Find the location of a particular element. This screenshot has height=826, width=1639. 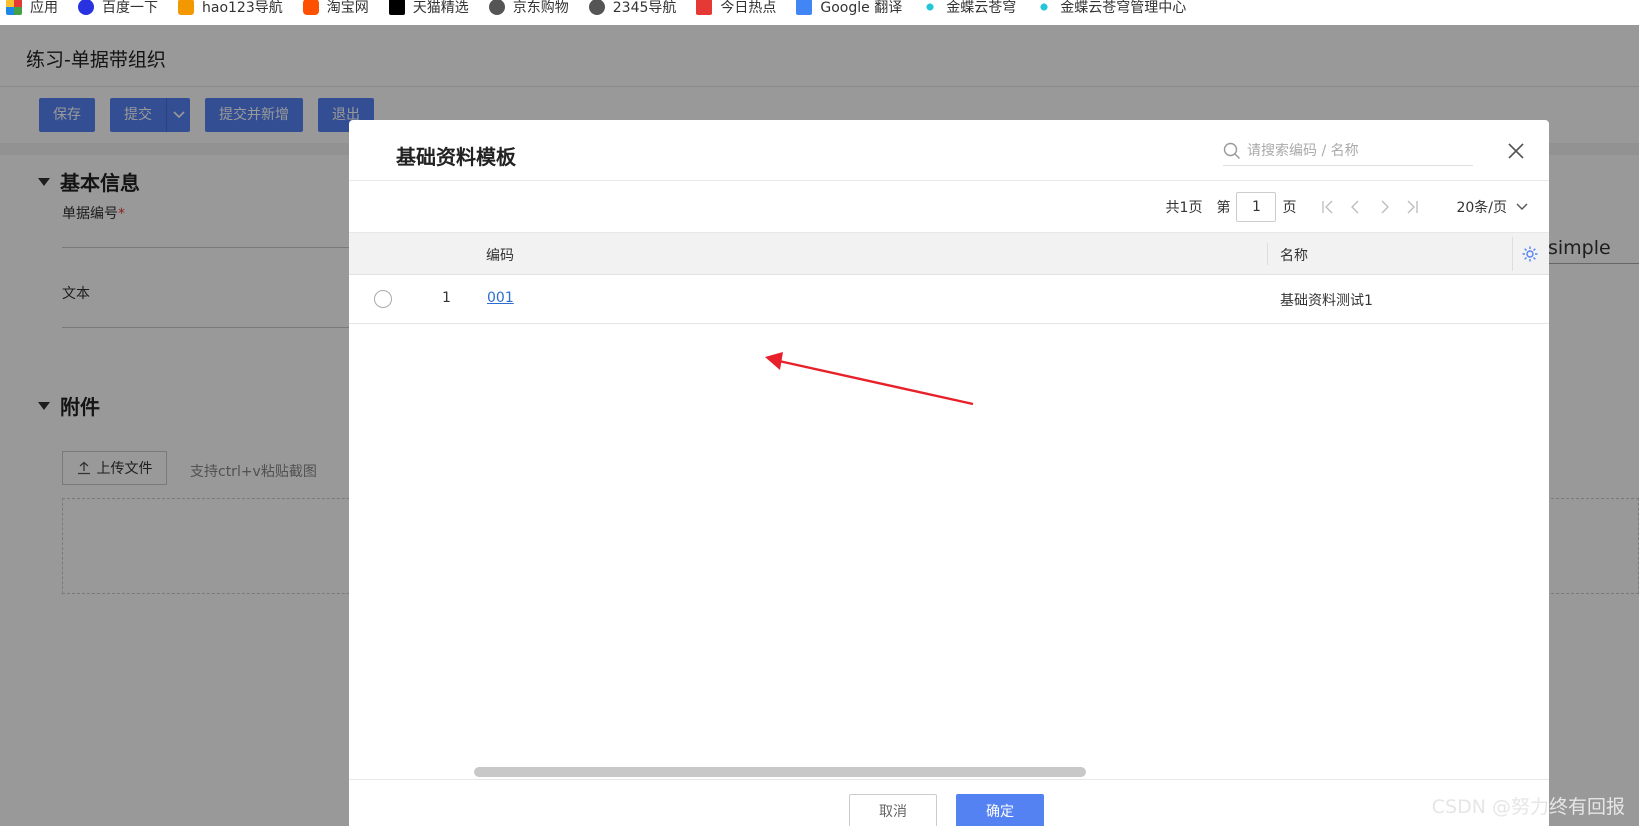

chevron-down-icon is located at coordinates (1522, 206).